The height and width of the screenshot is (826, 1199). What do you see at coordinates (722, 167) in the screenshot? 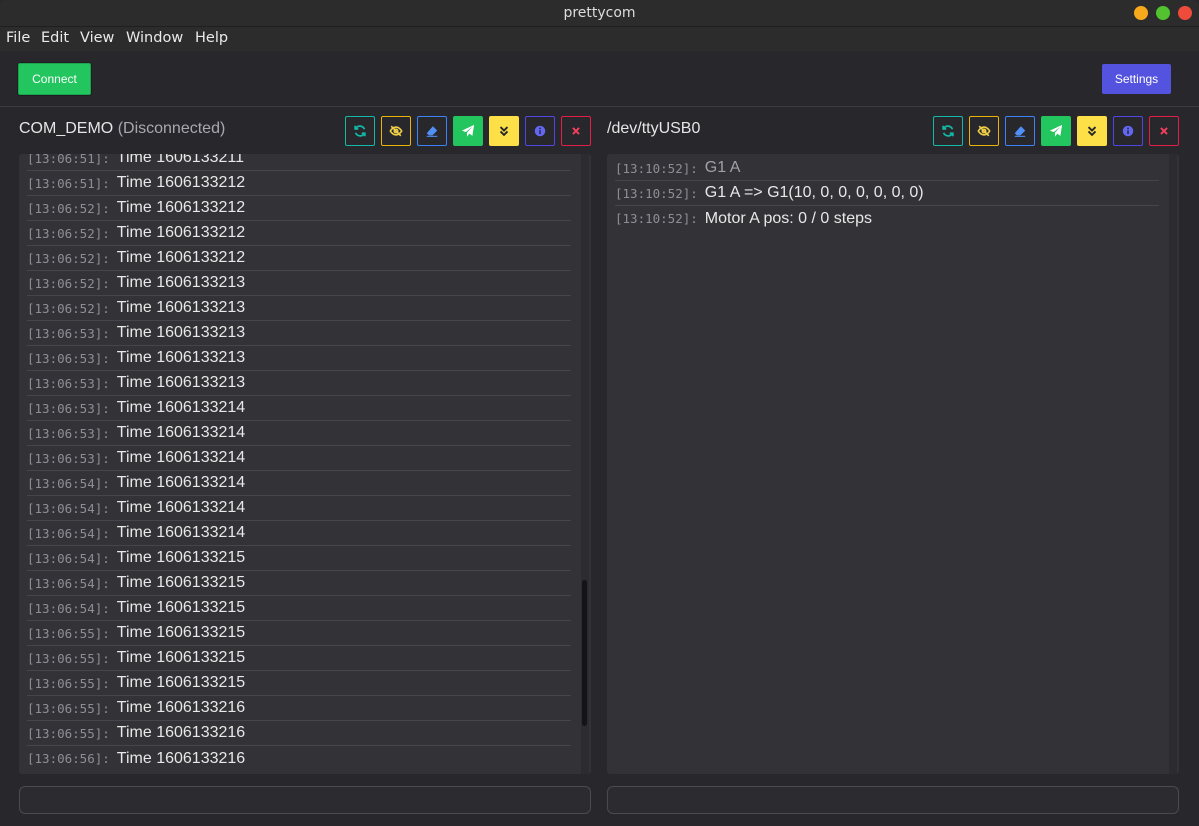
I see `log-message: G1 A` at bounding box center [722, 167].